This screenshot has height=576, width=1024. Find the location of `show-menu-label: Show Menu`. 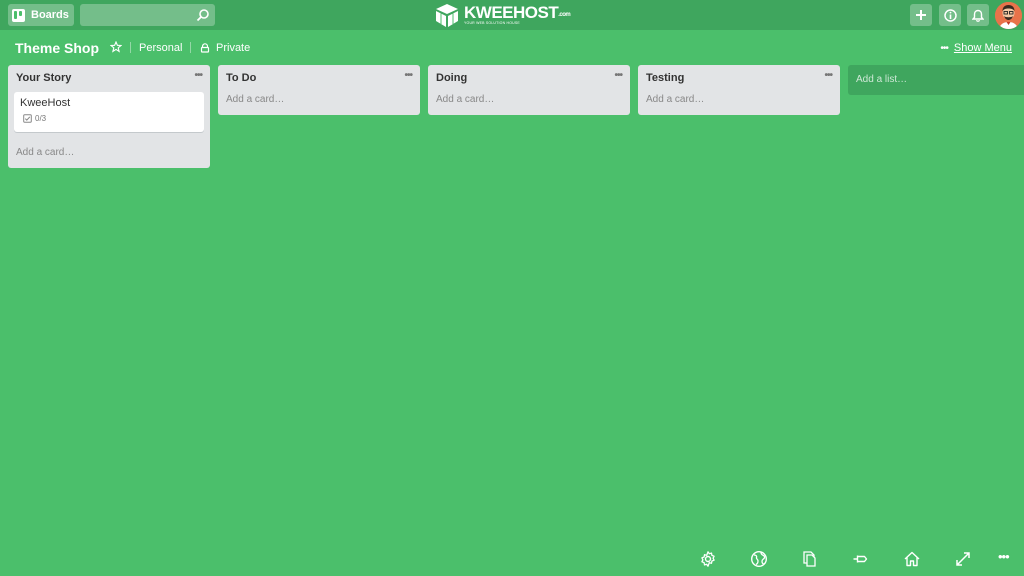

show-menu-label: Show Menu is located at coordinates (982, 48).